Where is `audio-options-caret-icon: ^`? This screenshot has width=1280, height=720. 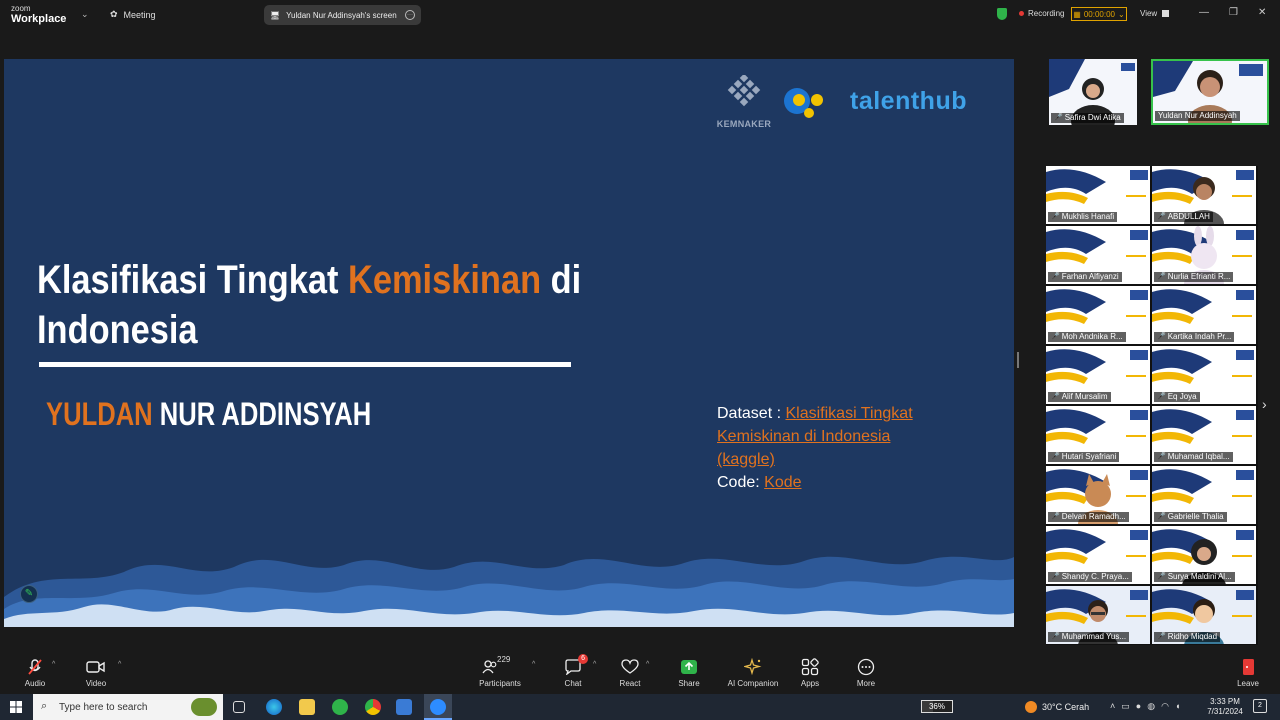 audio-options-caret-icon: ^ is located at coordinates (53, 664).